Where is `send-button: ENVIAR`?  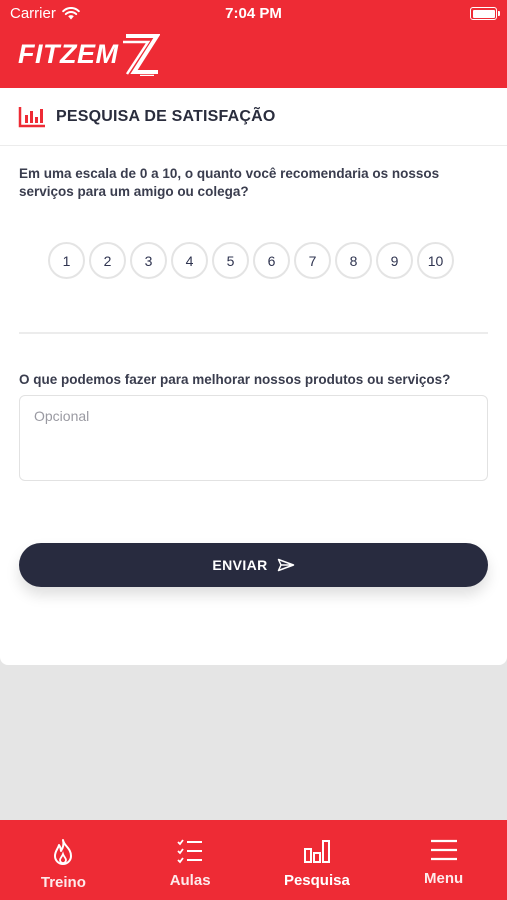 send-button: ENVIAR is located at coordinates (253, 565).